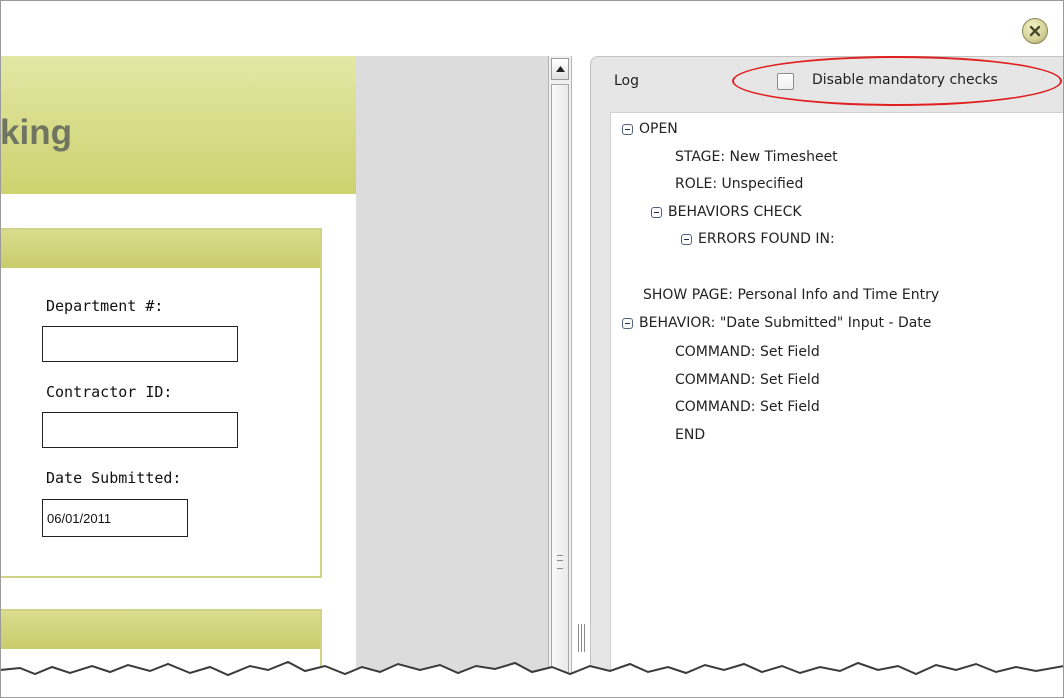 Image resolution: width=1064 pixels, height=698 pixels. What do you see at coordinates (109, 392) in the screenshot?
I see `contractor-id-label: Contractor ID:` at bounding box center [109, 392].